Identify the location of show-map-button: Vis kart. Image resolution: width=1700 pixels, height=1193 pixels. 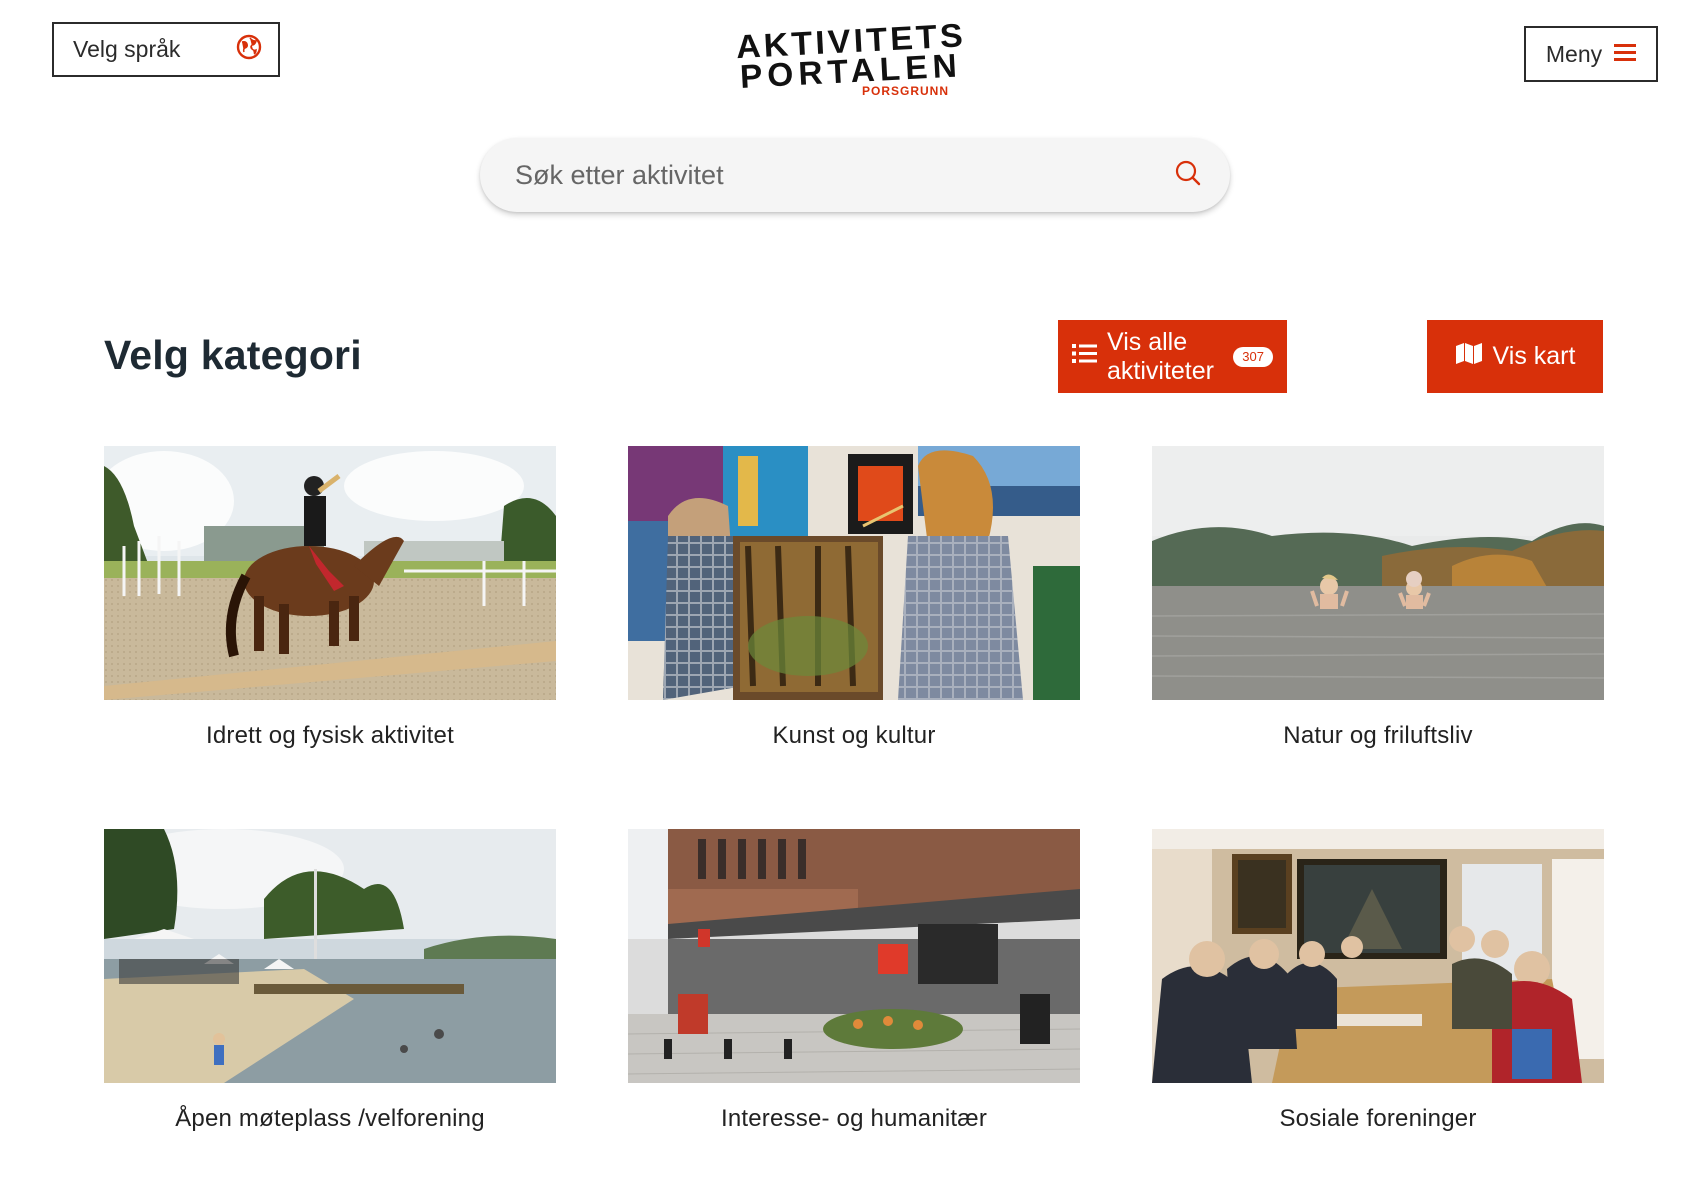
(1515, 356).